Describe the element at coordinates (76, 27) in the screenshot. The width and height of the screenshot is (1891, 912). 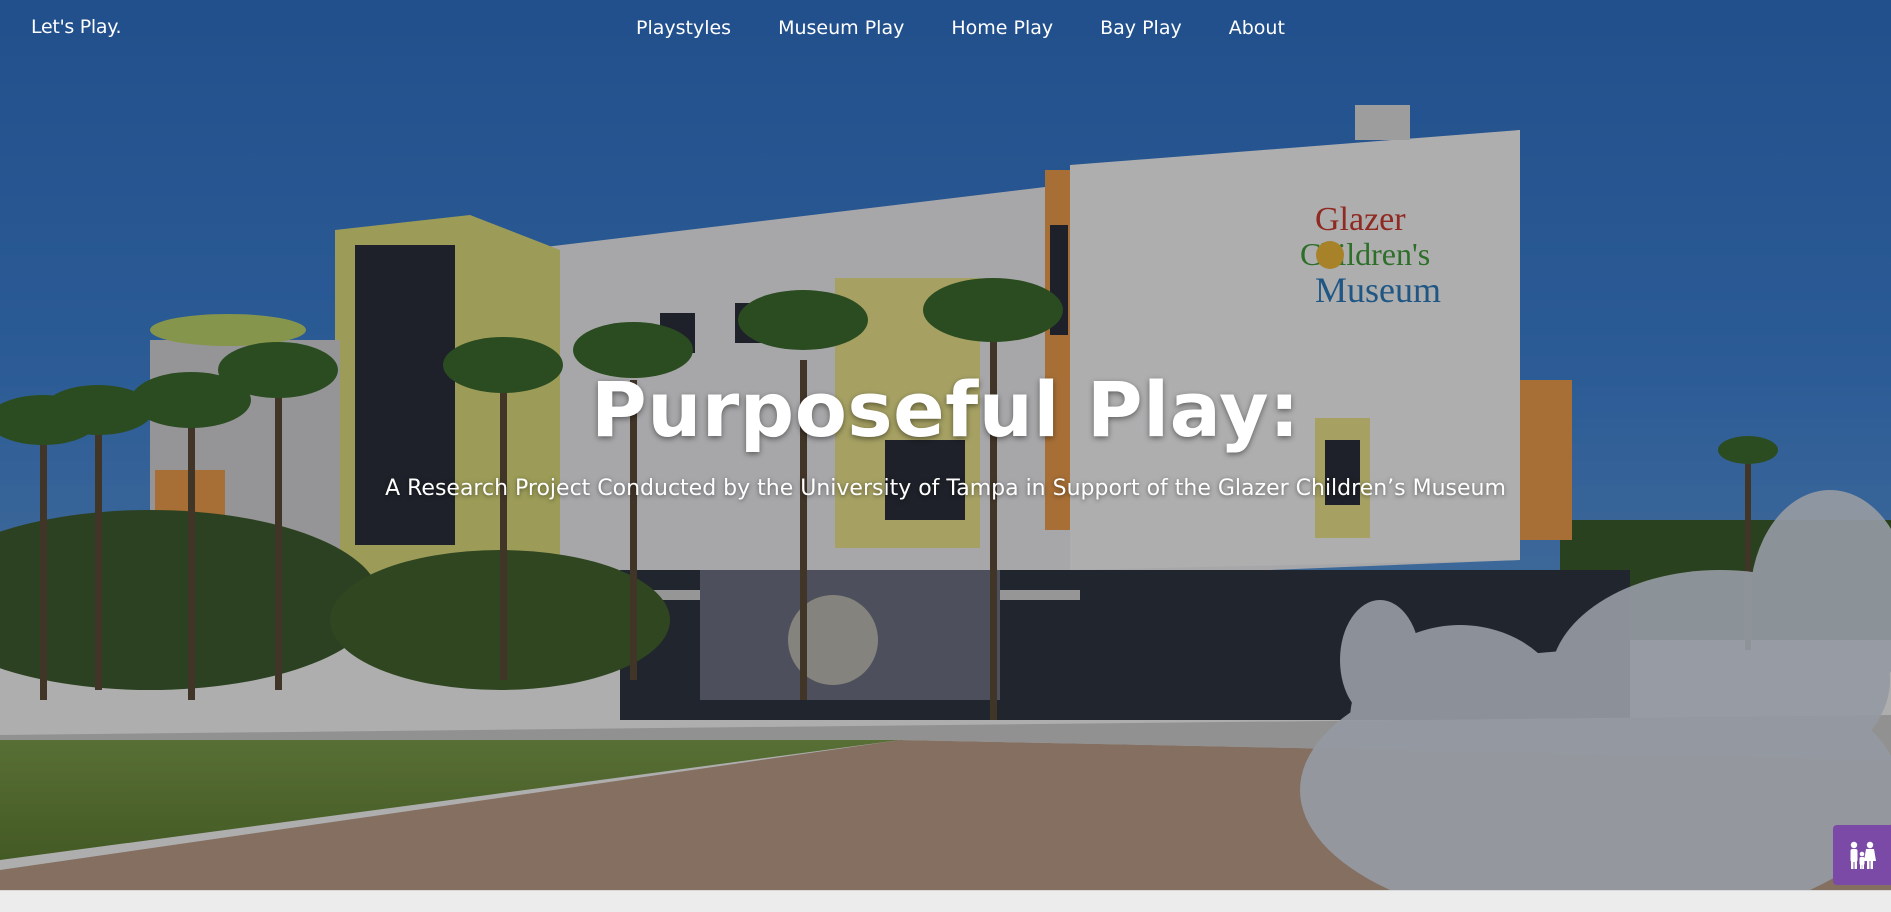
I see `site-brand: Let's Play.` at that location.